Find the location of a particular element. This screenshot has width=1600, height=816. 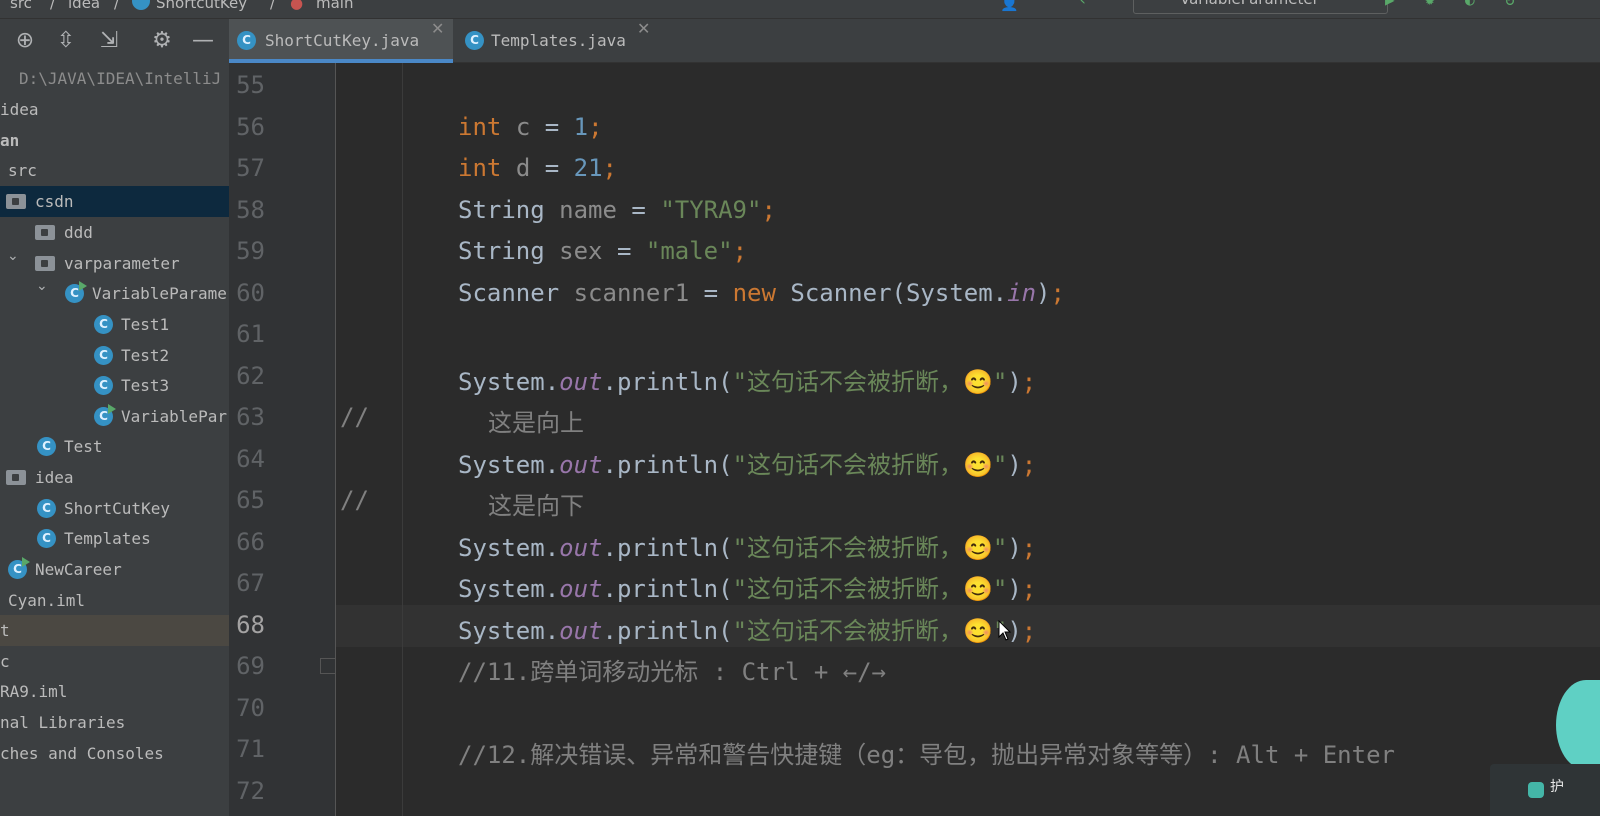

gear-icon: ⚙ is located at coordinates (162, 41).